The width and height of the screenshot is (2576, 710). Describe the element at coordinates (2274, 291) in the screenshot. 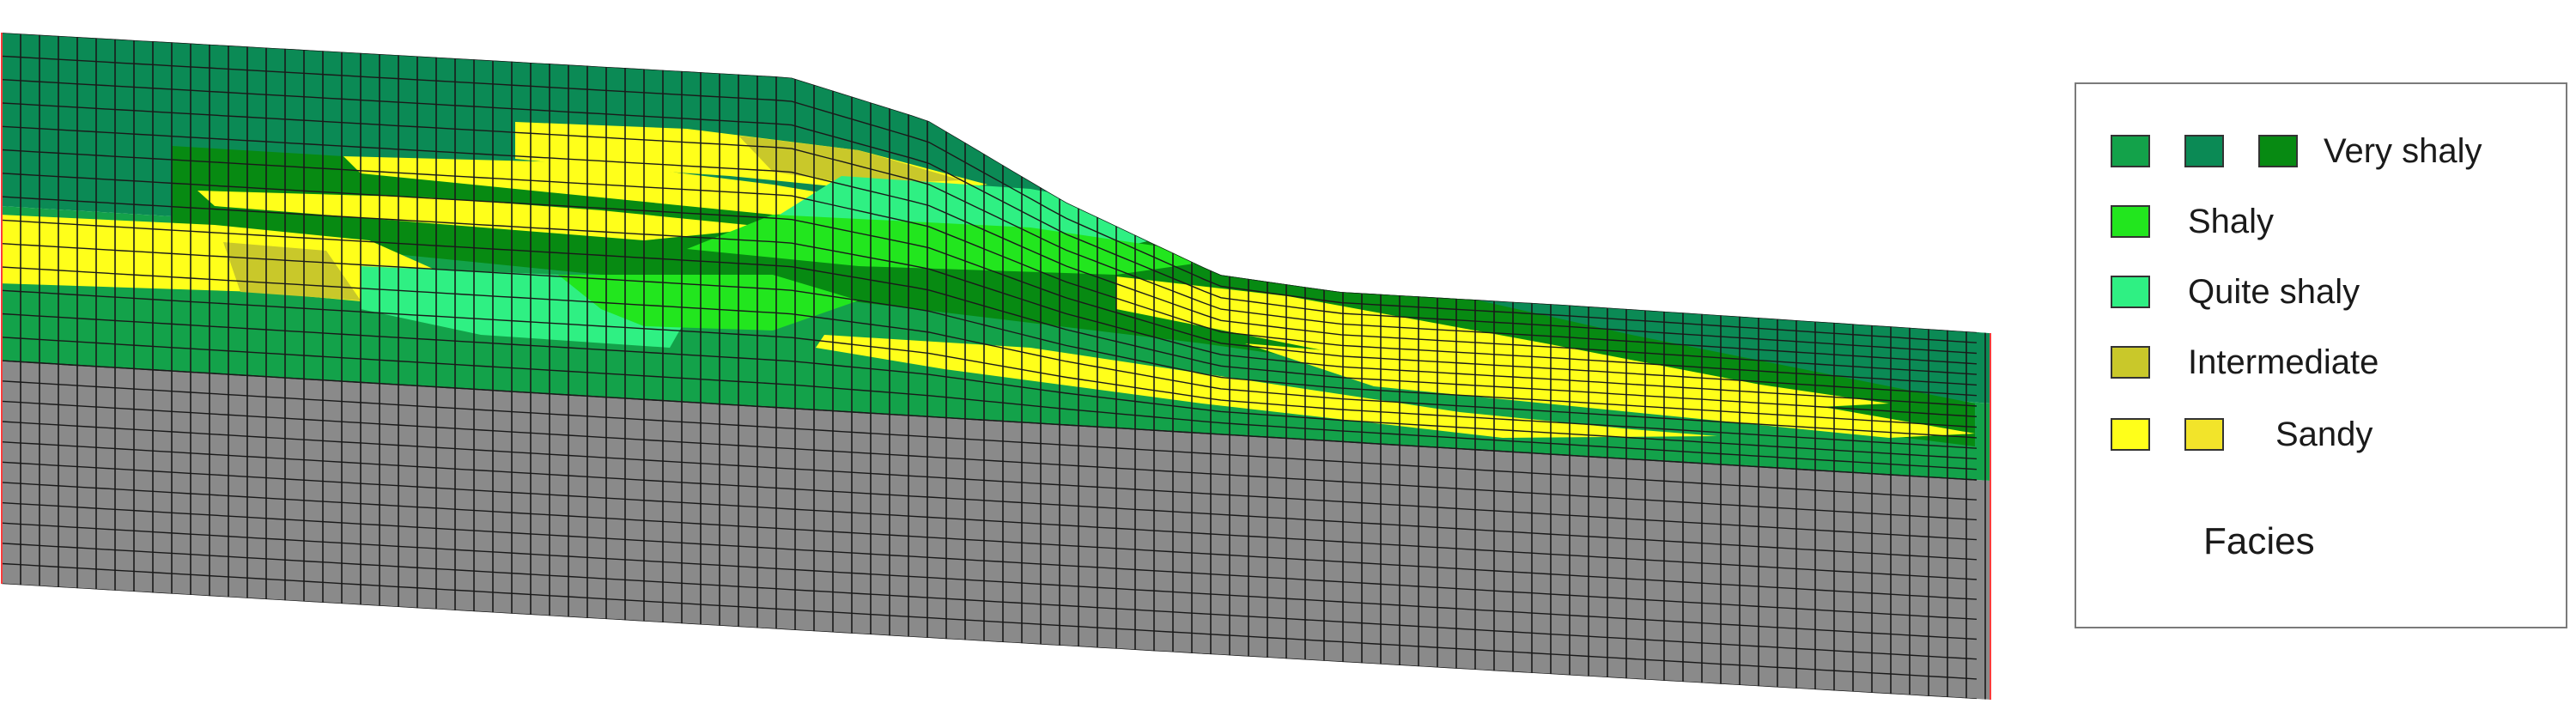

I see `legend-label-quite-shaly: Quite shaly` at that location.